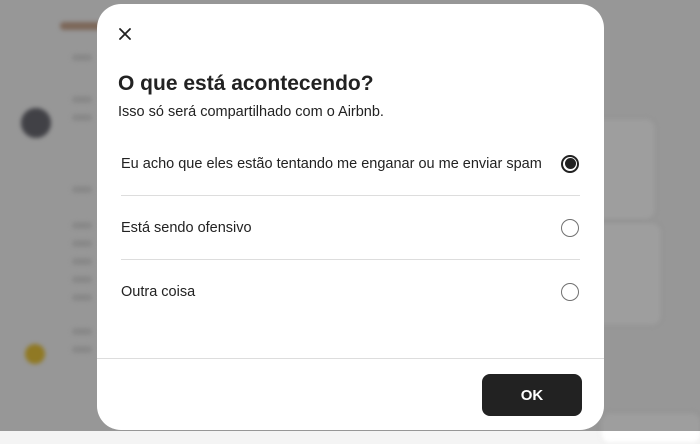 The width and height of the screenshot is (700, 444). I want to click on close-button, so click(125, 34).